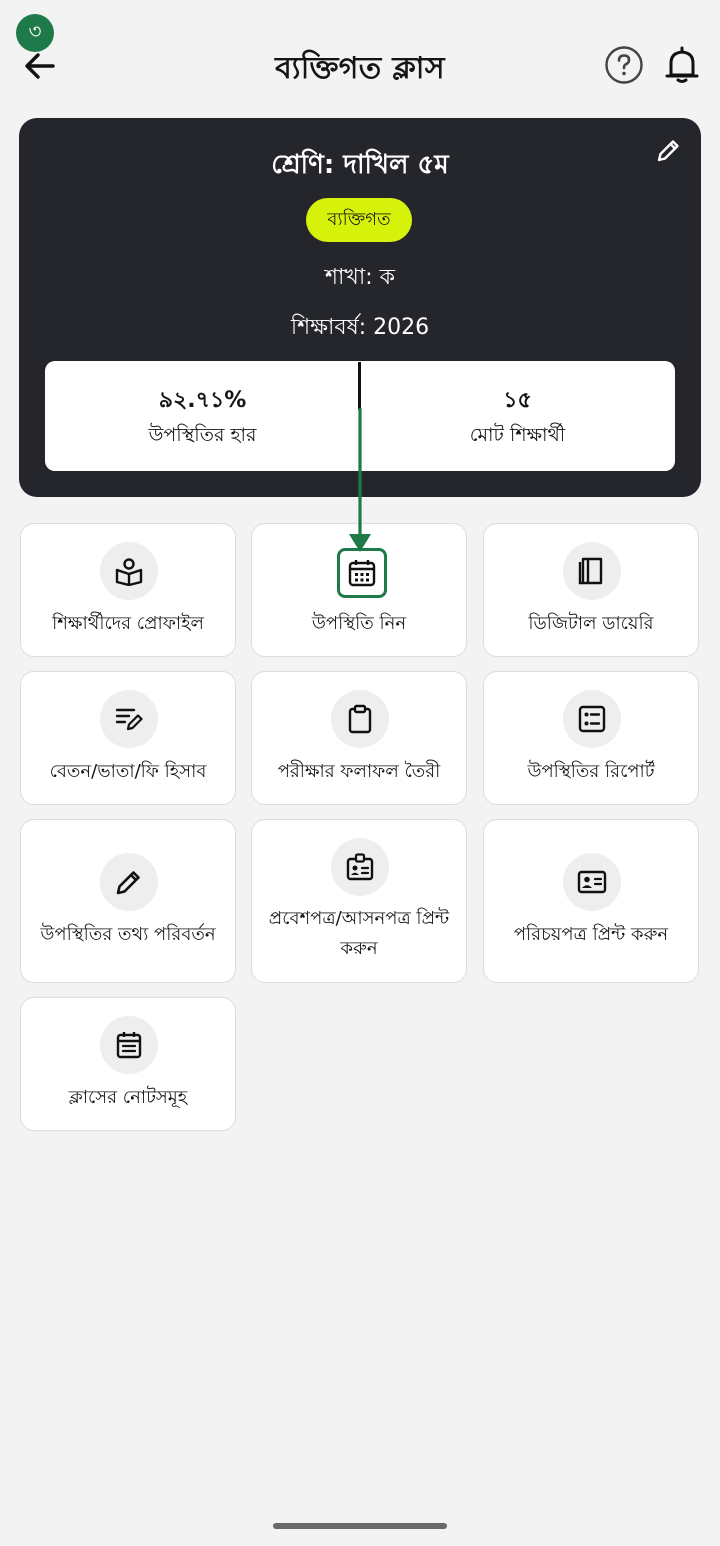  What do you see at coordinates (359, 933) in the screenshot?
I see `tile-label: প্রবেশপত্র/আসনপত্র প্রিন্ট করুন` at bounding box center [359, 933].